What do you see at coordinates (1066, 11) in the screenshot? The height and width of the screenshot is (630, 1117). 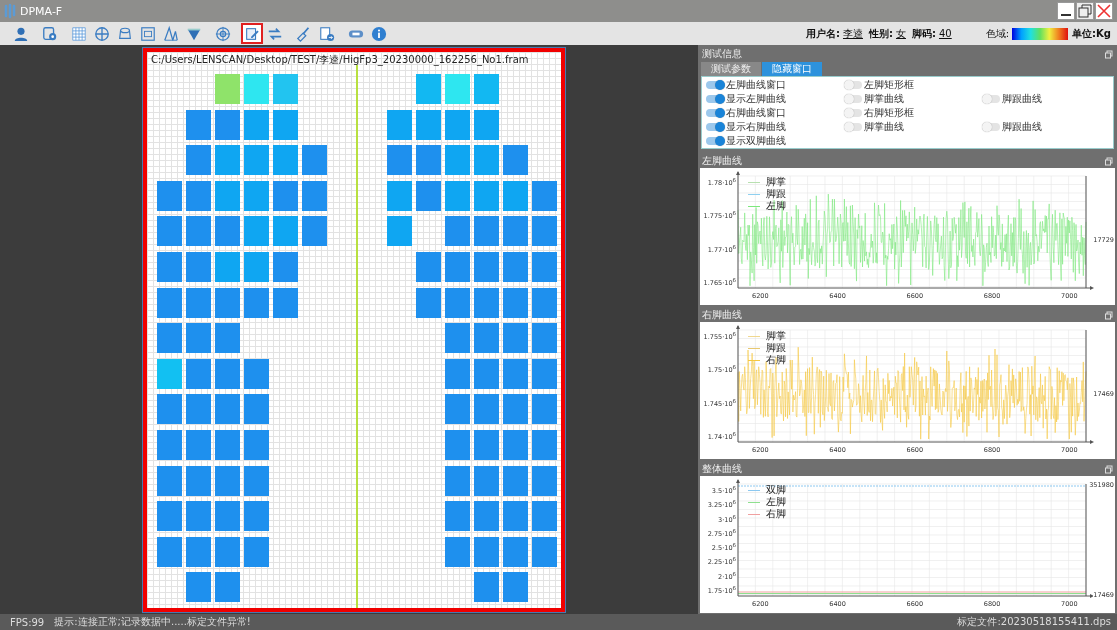 I see `minimize-icon` at bounding box center [1066, 11].